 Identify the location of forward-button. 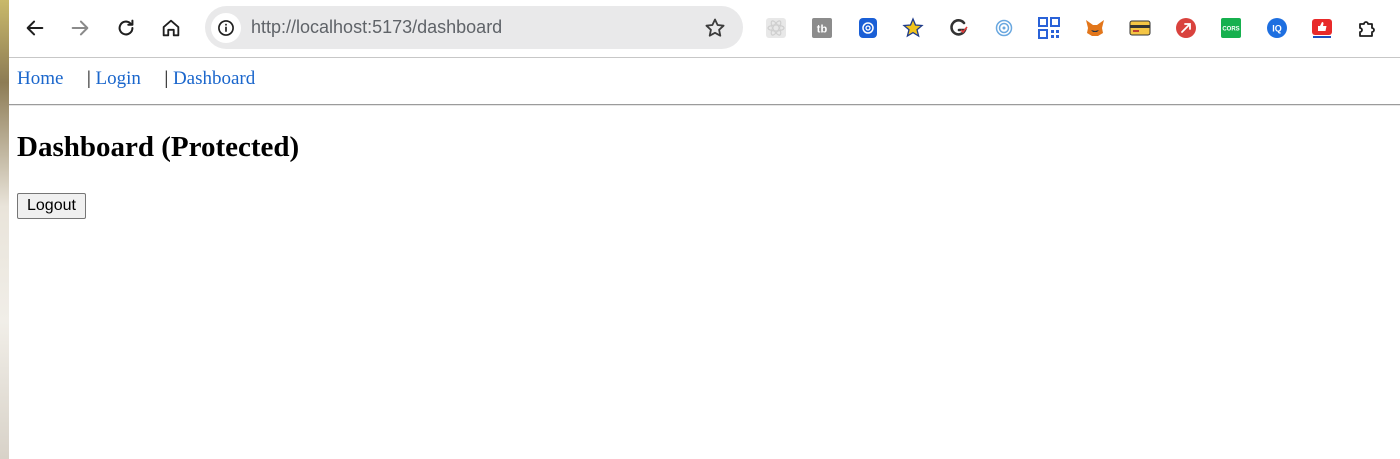
(80, 28).